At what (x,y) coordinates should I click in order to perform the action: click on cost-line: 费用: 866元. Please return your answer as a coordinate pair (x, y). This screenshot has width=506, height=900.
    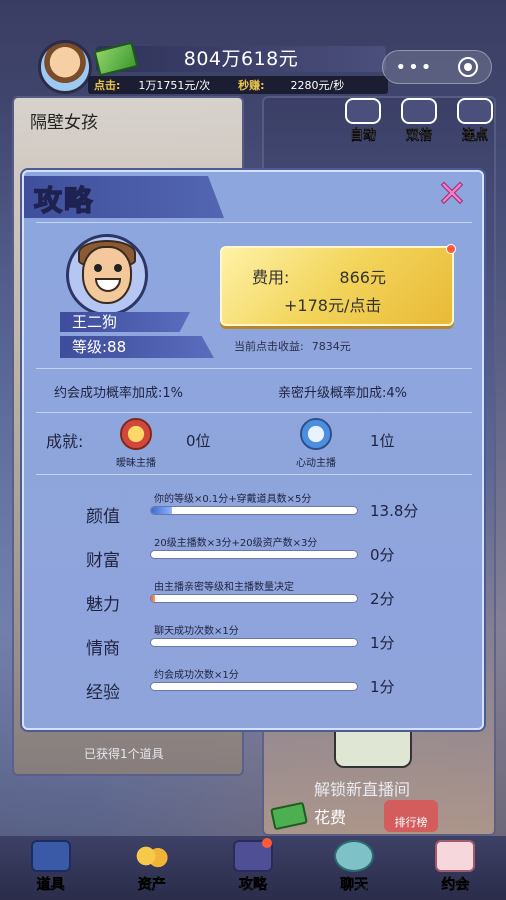
    Looking at the image, I should click on (319, 276).